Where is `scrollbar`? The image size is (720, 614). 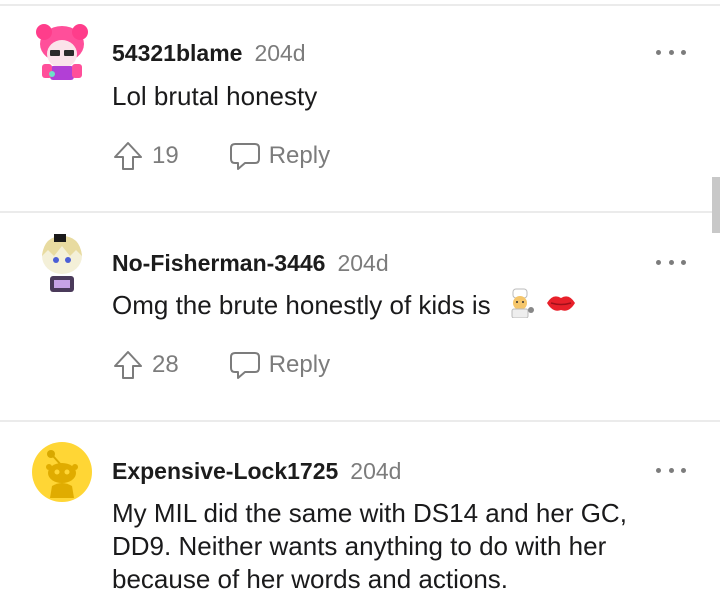
scrollbar is located at coordinates (716, 205).